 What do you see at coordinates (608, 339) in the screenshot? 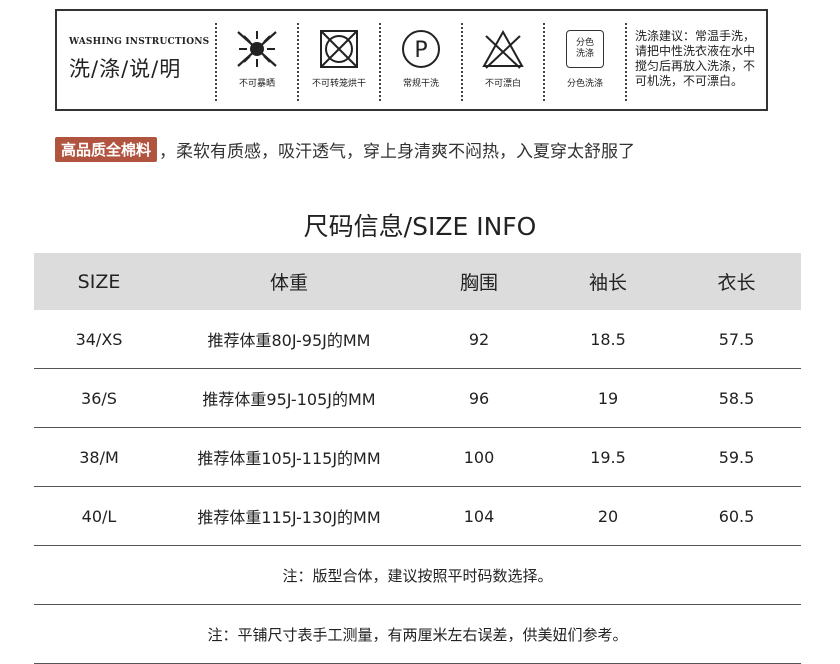
I see `cell-sleeve: 18.5` at bounding box center [608, 339].